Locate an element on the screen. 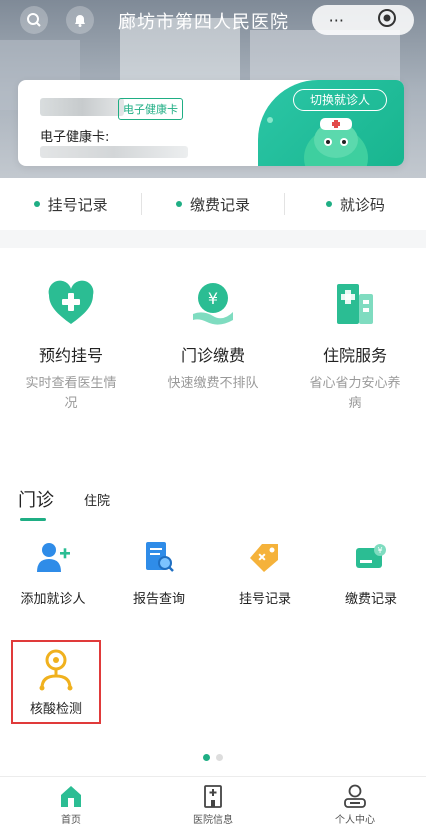 This screenshot has width=426, height=829. payment-records-link: 缴费记录 is located at coordinates (212, 204).